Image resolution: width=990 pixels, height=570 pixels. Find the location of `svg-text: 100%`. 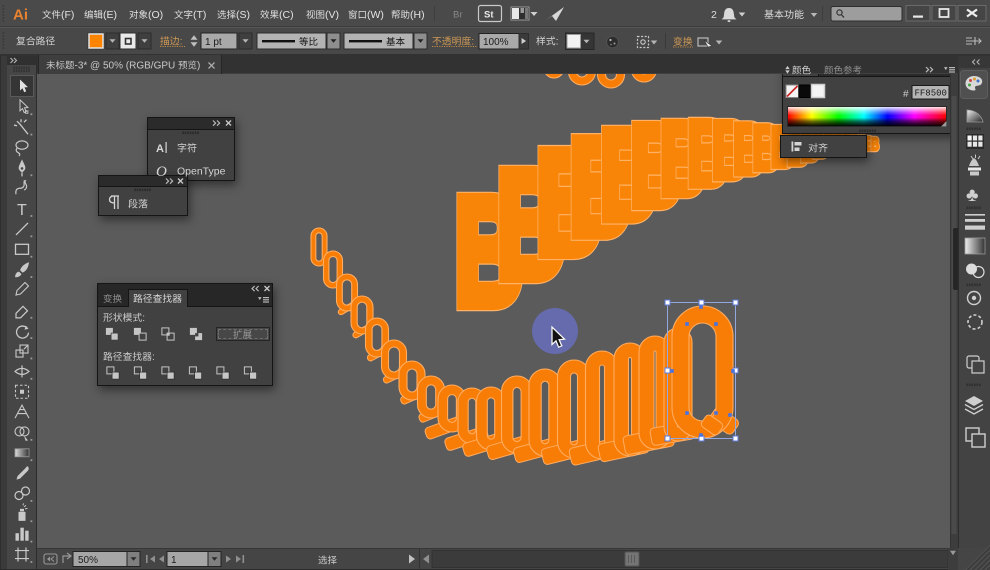

svg-text: 100% is located at coordinates (496, 42).